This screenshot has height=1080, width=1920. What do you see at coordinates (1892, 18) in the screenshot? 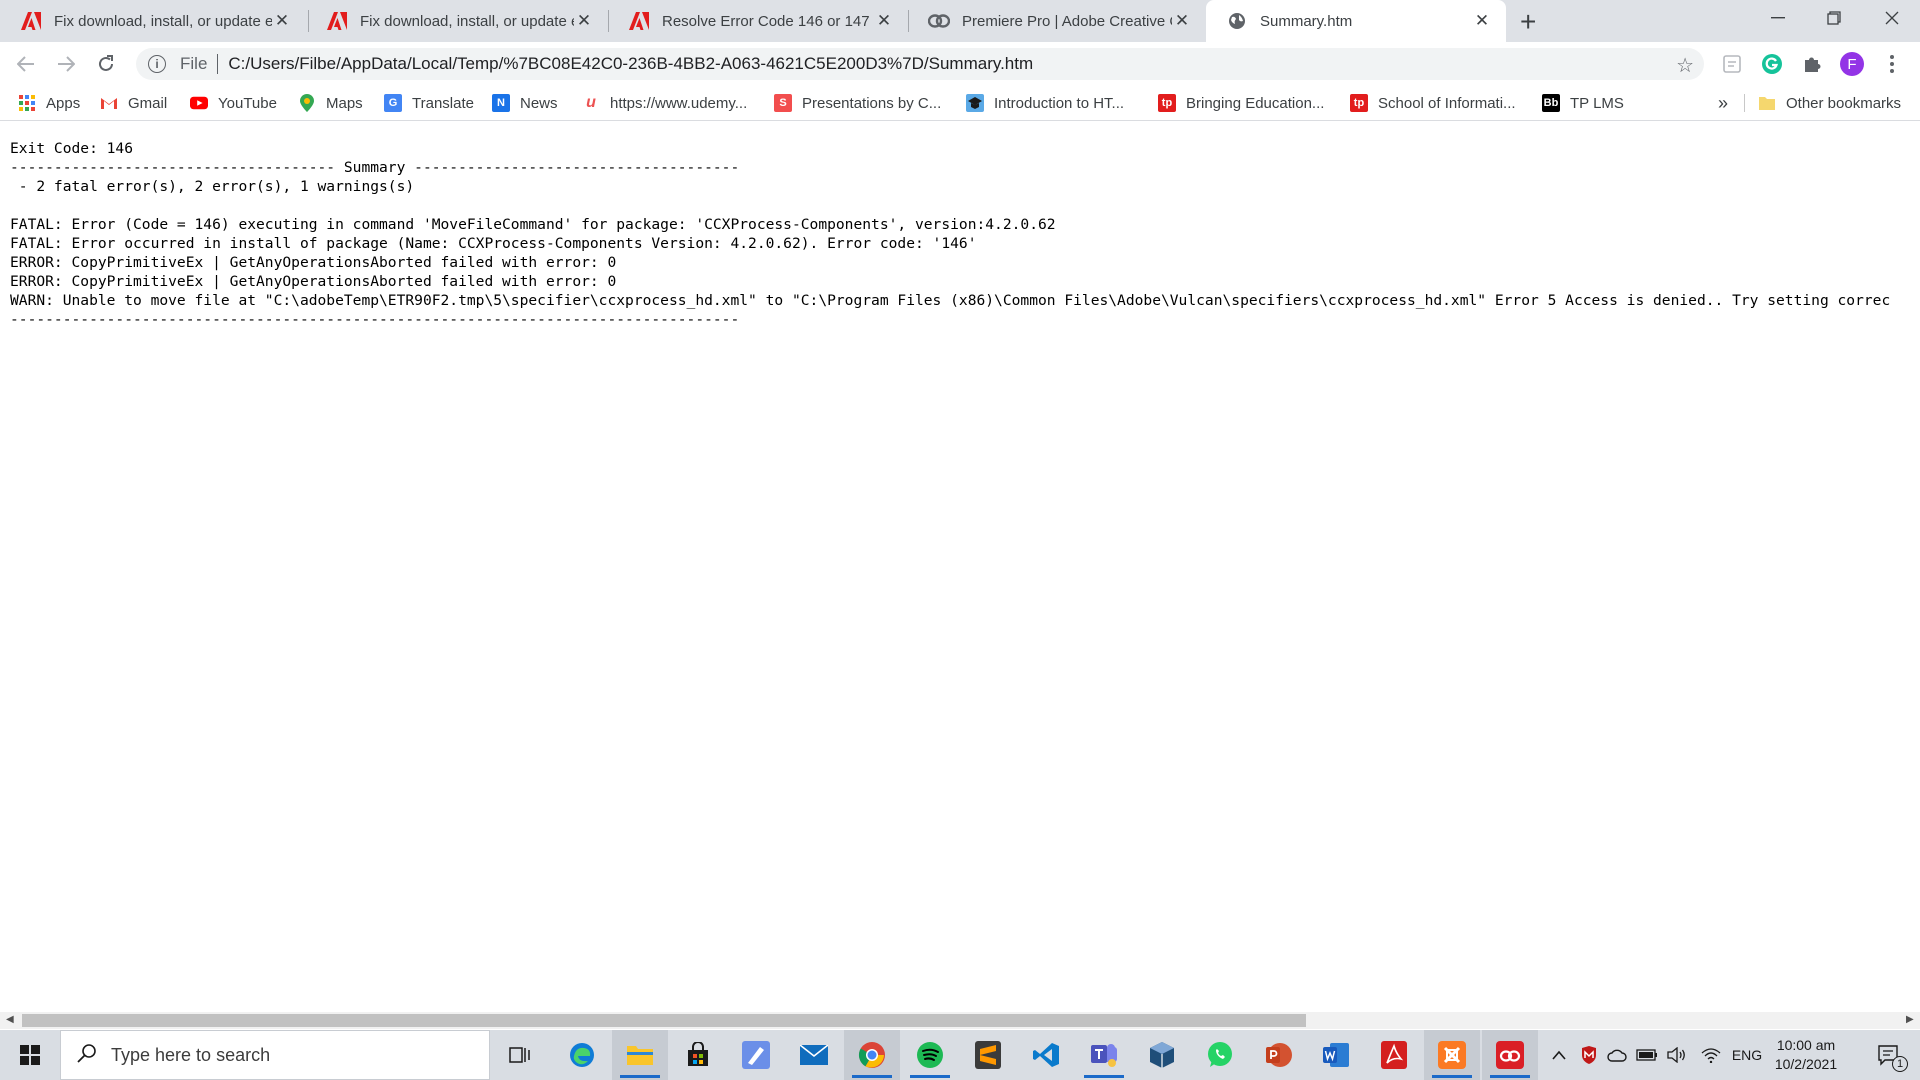
I see `close-window-button` at bounding box center [1892, 18].